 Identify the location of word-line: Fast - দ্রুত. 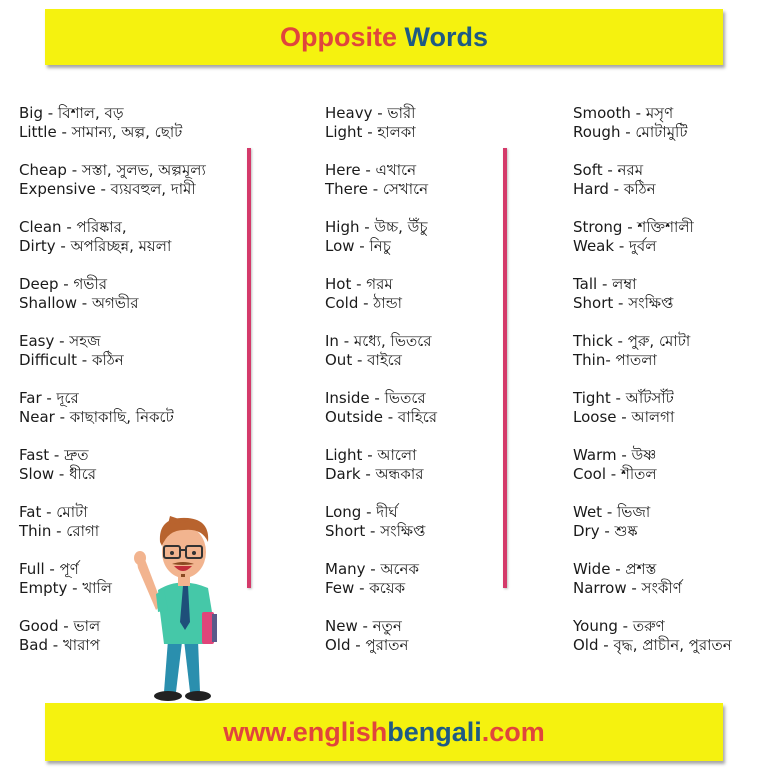
(54, 455).